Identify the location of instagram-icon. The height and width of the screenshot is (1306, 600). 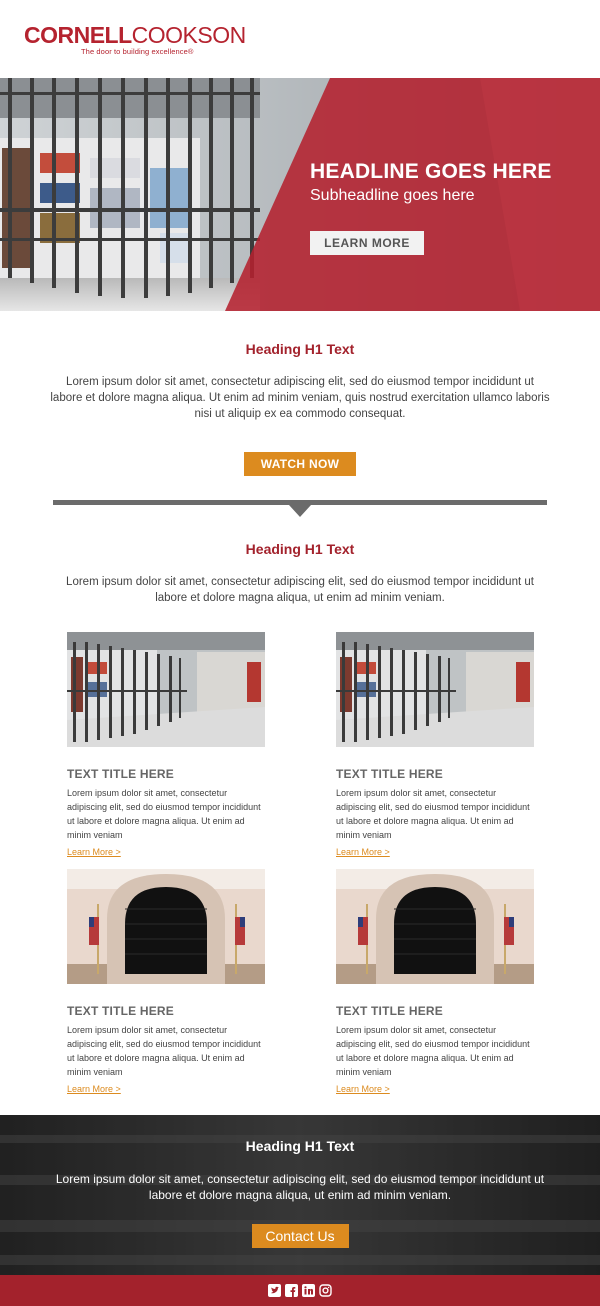
(325, 1290).